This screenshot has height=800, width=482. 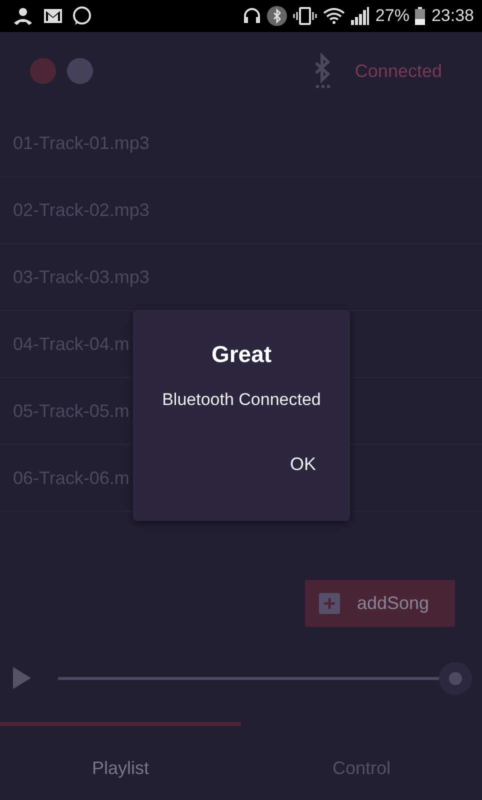 What do you see at coordinates (80, 71) in the screenshot?
I see `status-dot` at bounding box center [80, 71].